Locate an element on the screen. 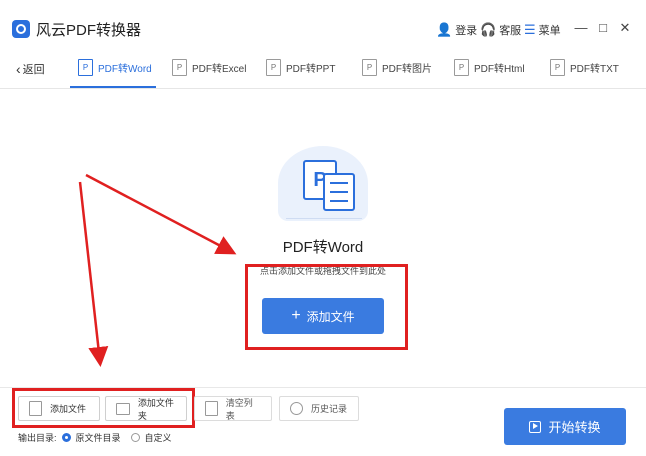 The height and width of the screenshot is (456, 646). minimize-button: — is located at coordinates (581, 27).